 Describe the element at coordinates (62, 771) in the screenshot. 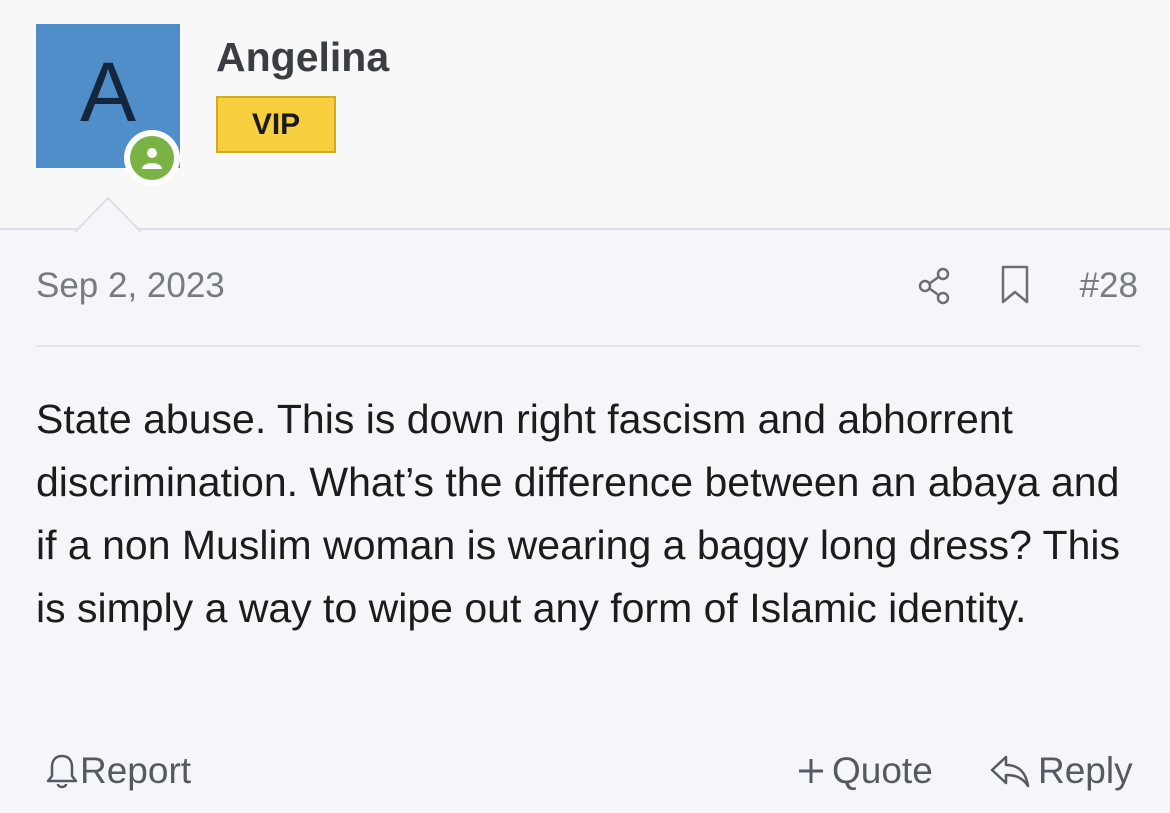

I see `bell-icon` at that location.